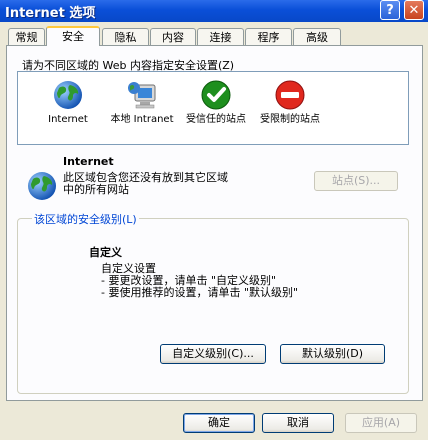  Describe the element at coordinates (390, 10) in the screenshot. I see `help-button: ?` at that location.